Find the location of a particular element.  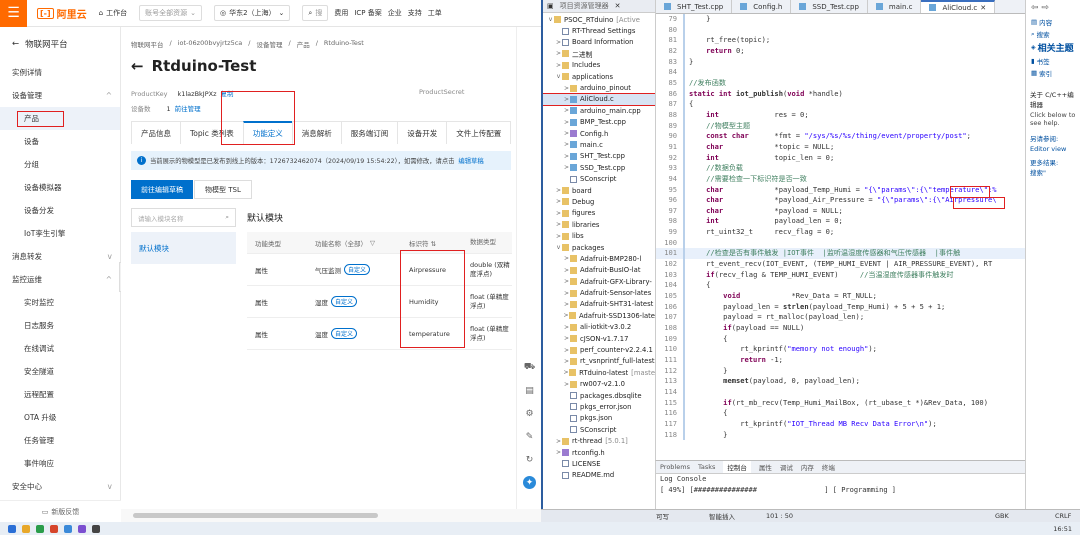

tree-item: > Adafruit-Sensor-lates is located at coordinates (599, 292).